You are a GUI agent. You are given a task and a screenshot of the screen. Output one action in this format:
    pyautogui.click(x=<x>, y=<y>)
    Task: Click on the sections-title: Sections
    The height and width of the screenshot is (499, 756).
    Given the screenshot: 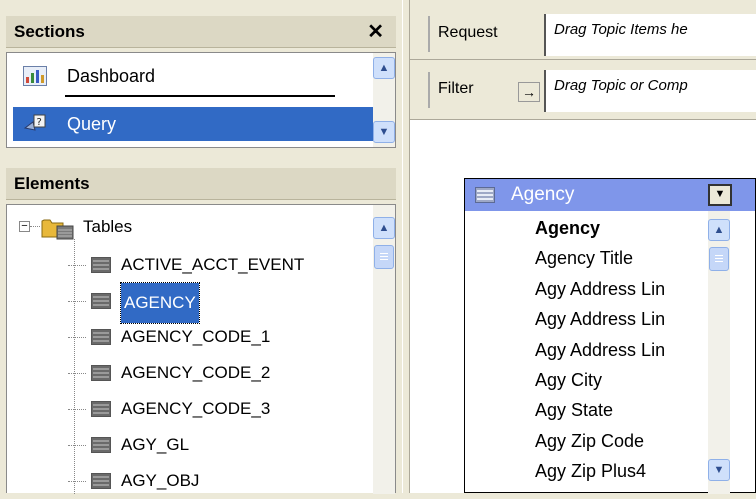 What is the action you would take?
    pyautogui.click(x=49, y=31)
    